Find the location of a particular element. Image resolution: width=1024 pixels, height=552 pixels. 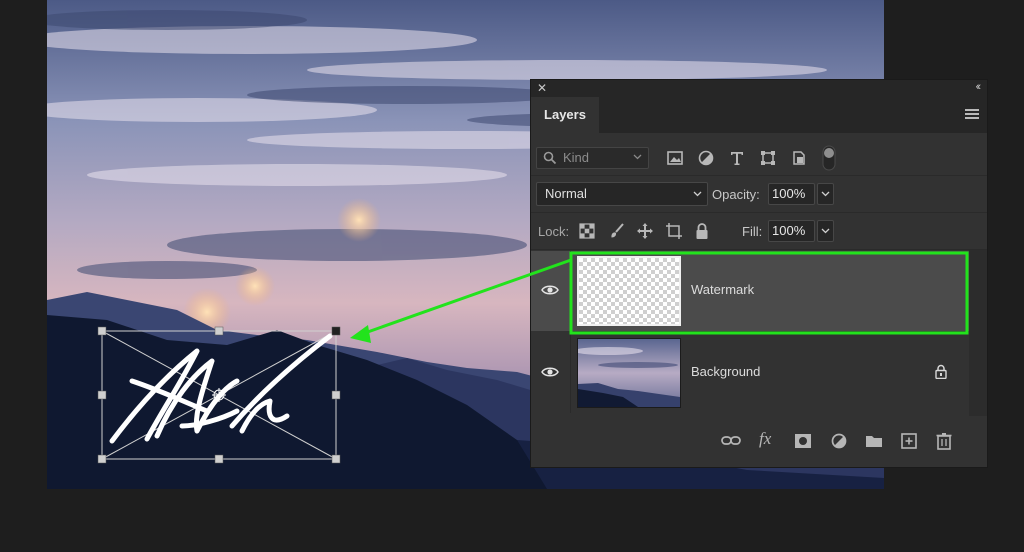

search-icon is located at coordinates (550, 158).